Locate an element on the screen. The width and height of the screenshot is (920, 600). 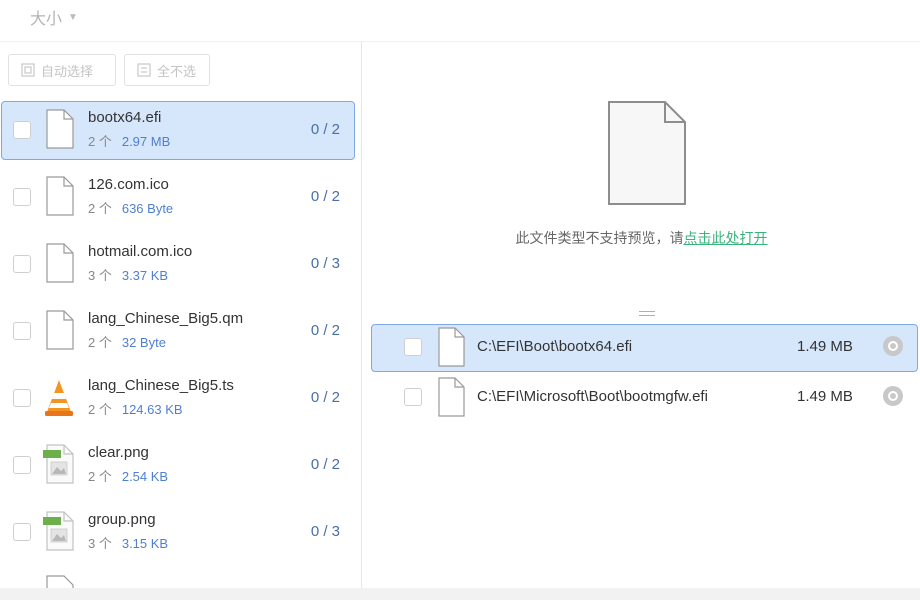
sort-label: 大小 is located at coordinates (46, 19).